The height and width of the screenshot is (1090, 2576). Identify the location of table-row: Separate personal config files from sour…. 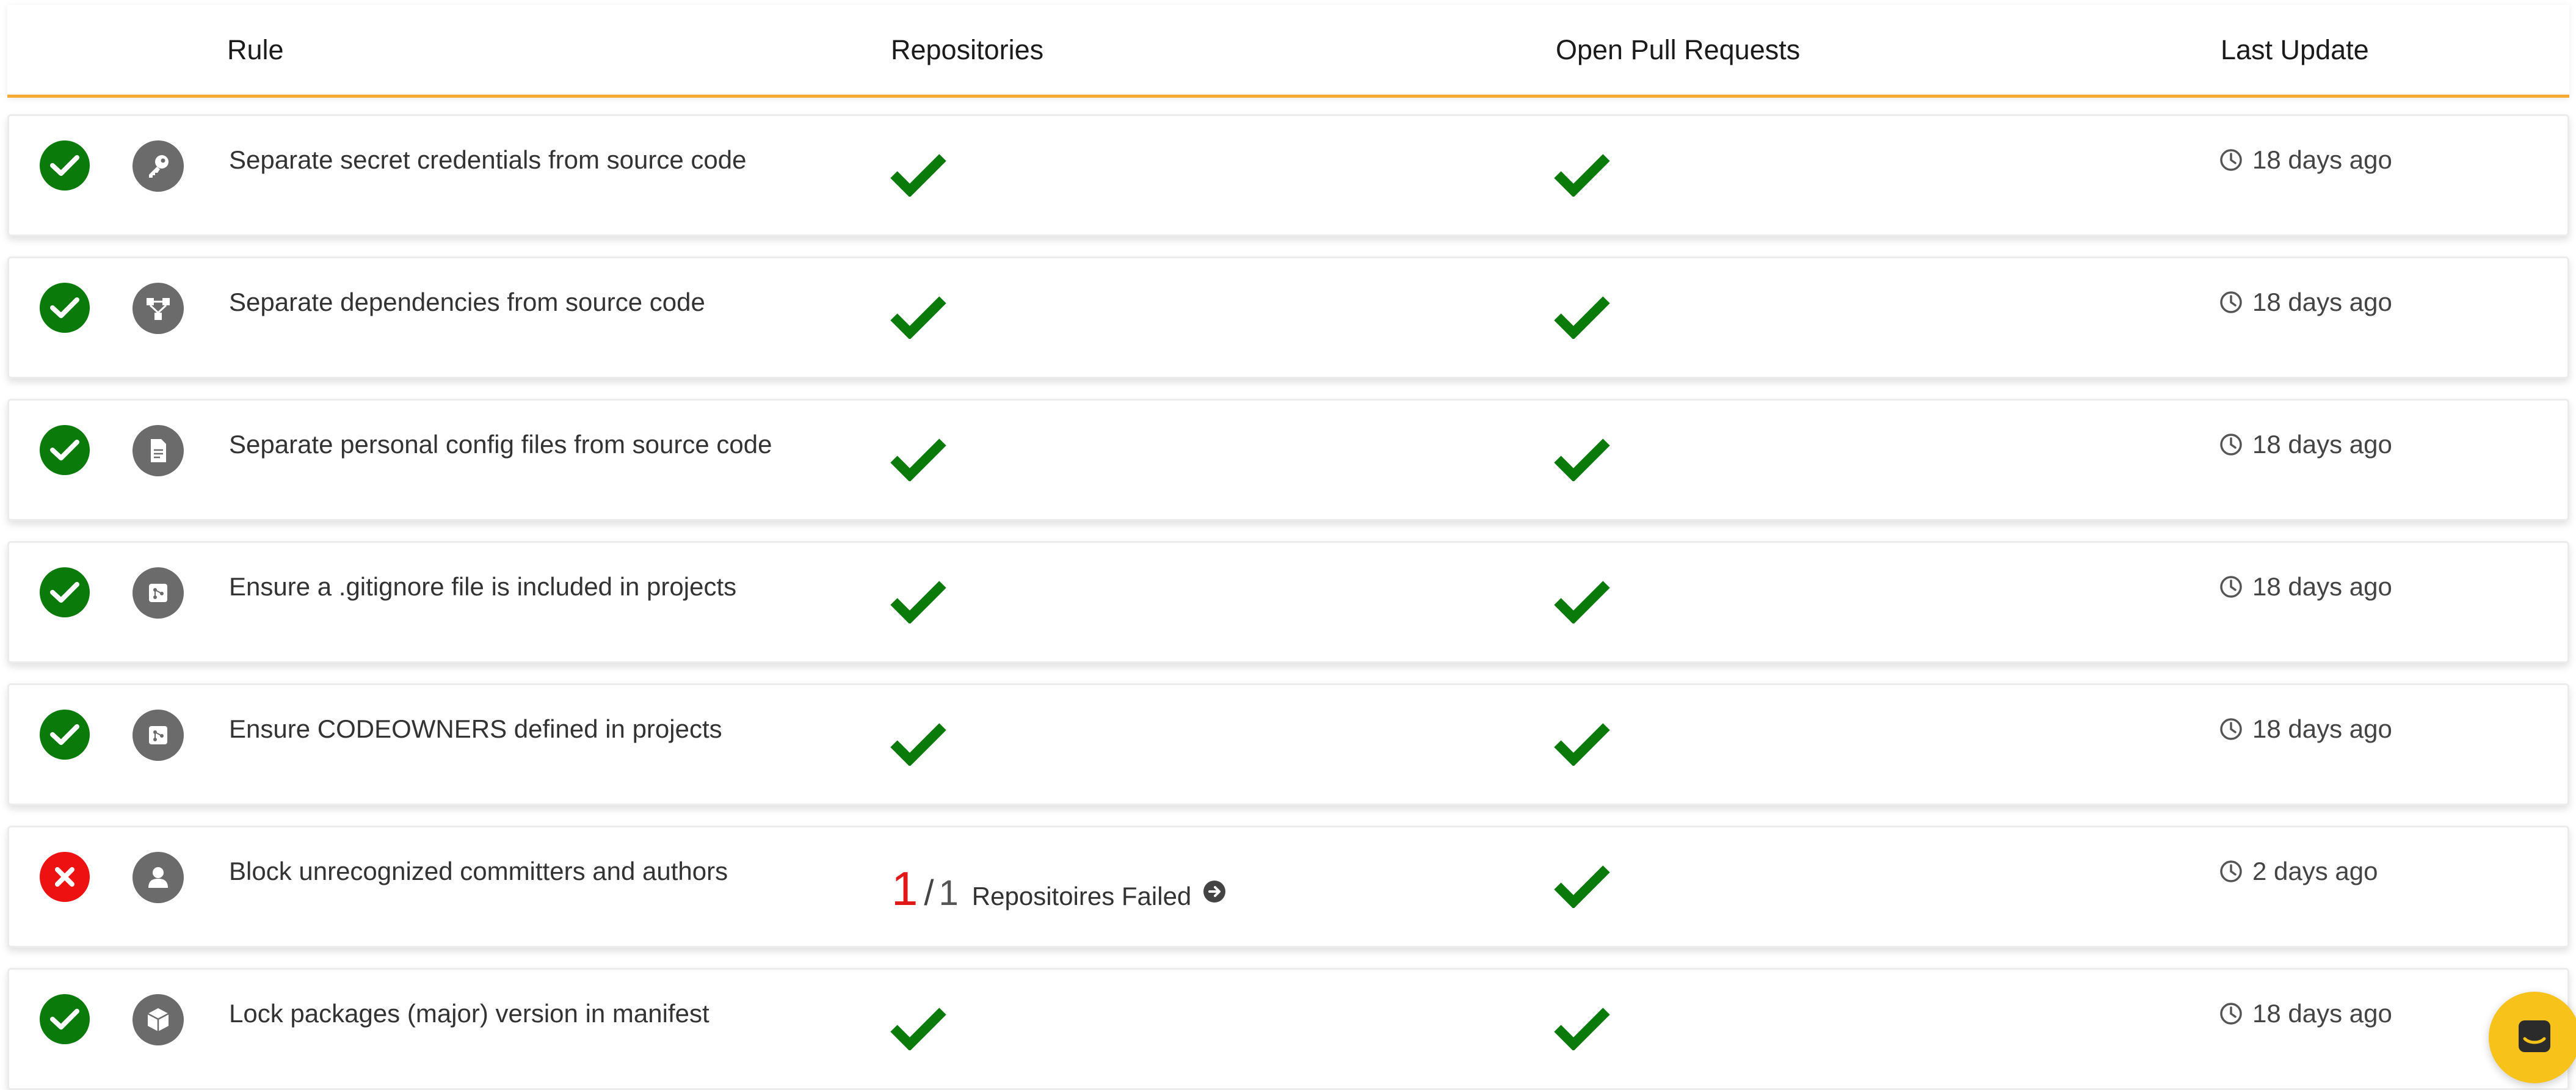
(1288, 460).